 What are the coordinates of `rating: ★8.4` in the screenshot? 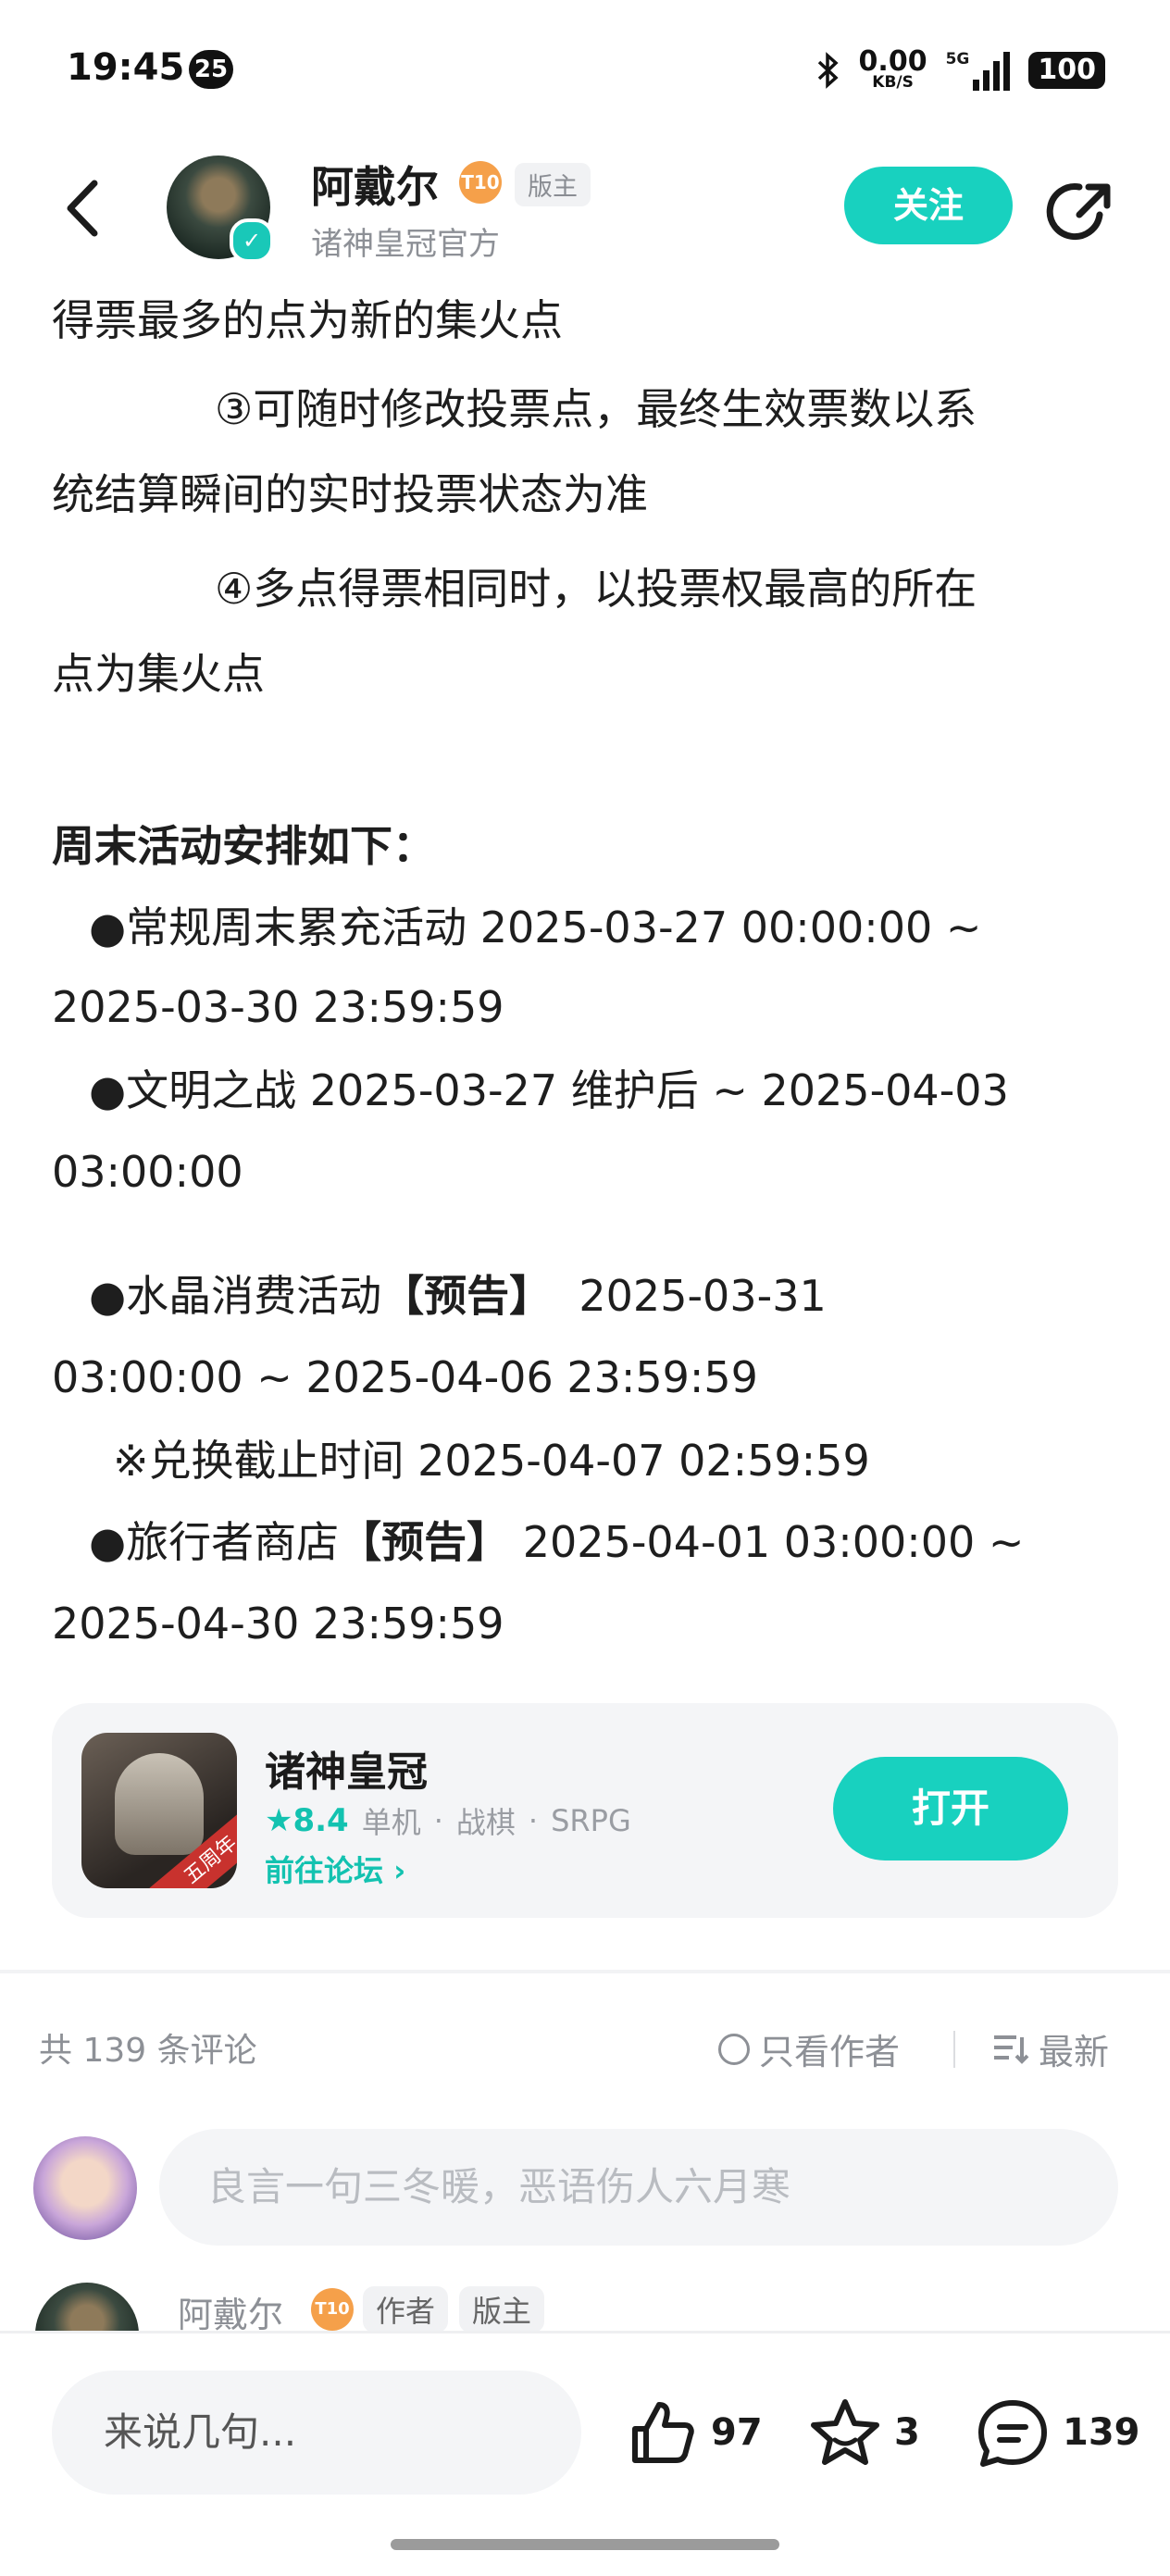 It's located at (307, 1820).